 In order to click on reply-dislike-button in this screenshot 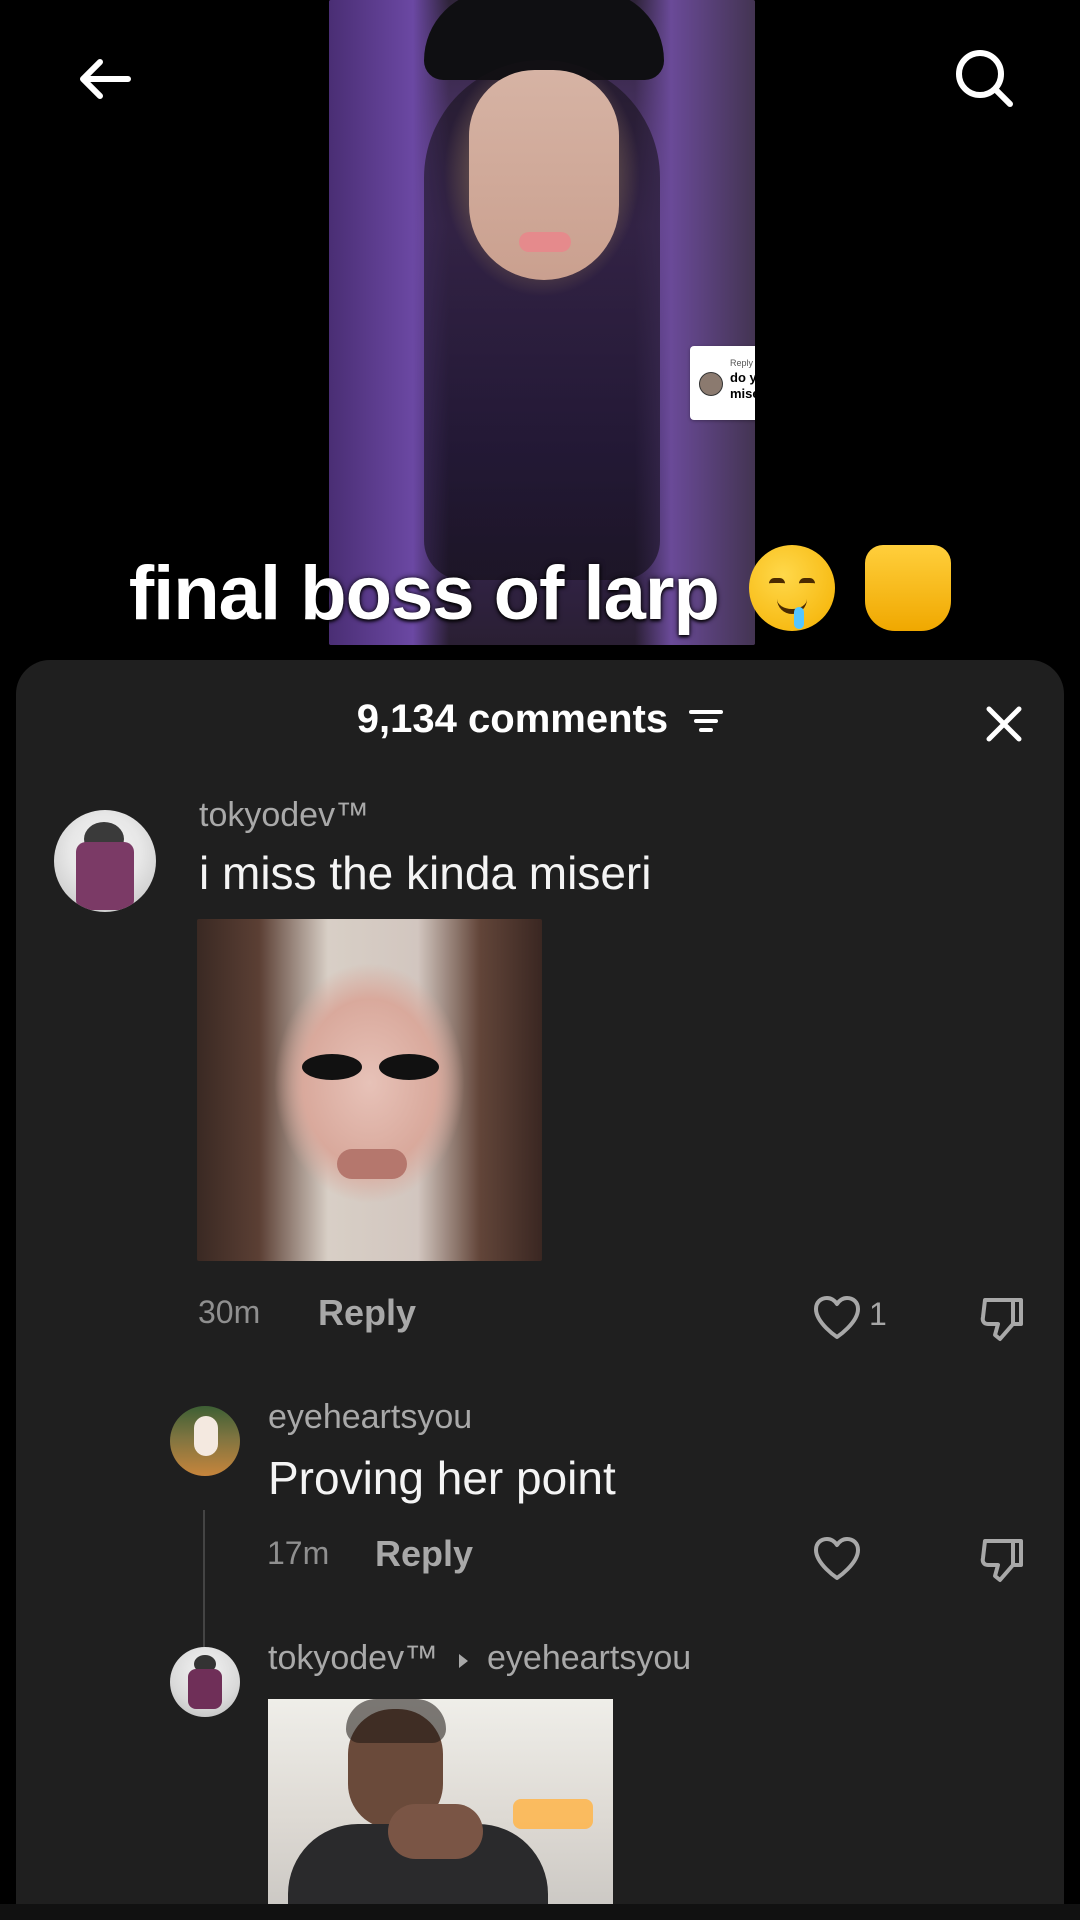, I will do `click(1002, 1559)`.